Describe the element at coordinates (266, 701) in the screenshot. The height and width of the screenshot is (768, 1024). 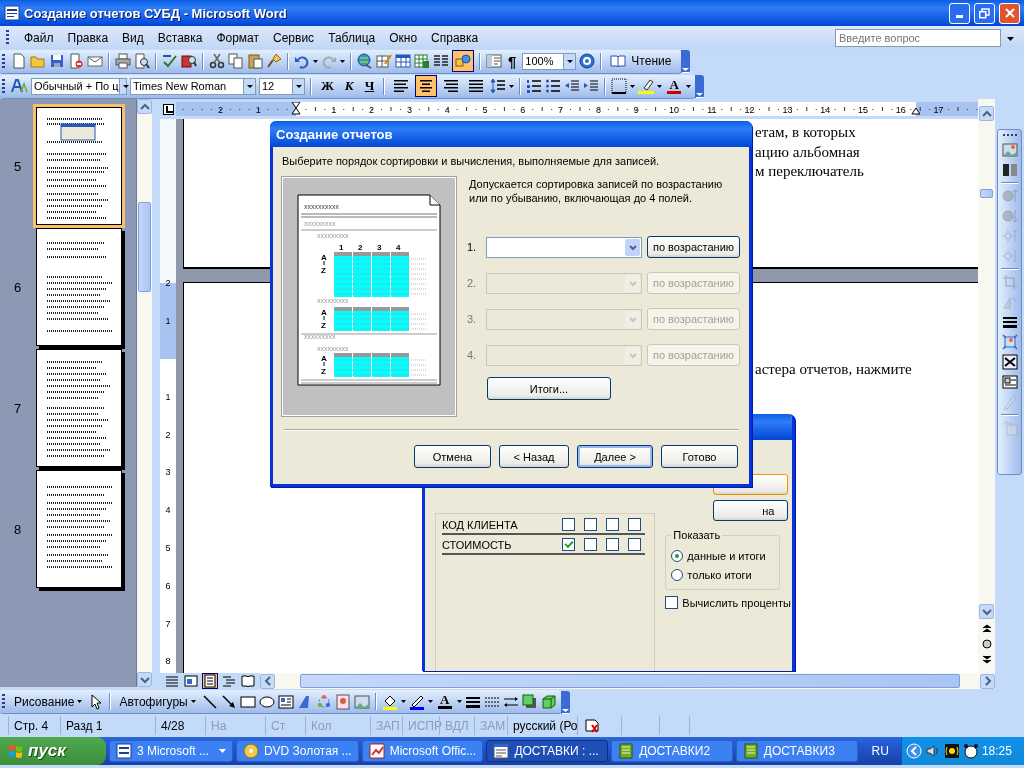
I see `oval-icon` at that location.